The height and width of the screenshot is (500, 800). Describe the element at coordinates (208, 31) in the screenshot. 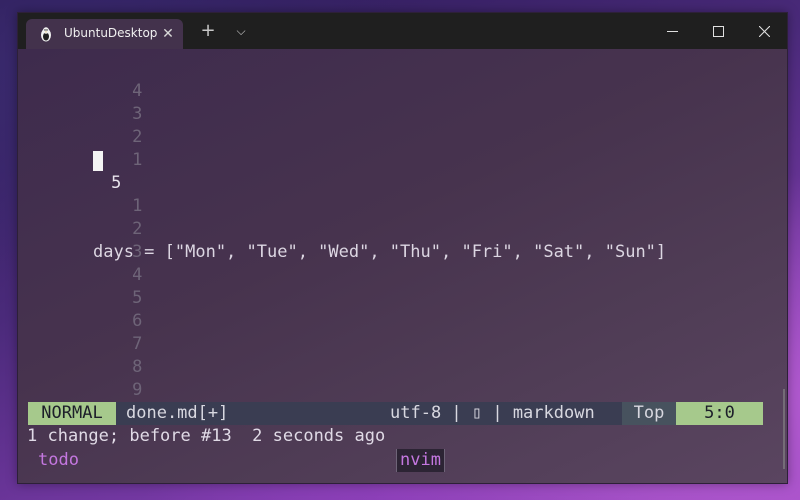

I see `new-tab-button: +` at that location.